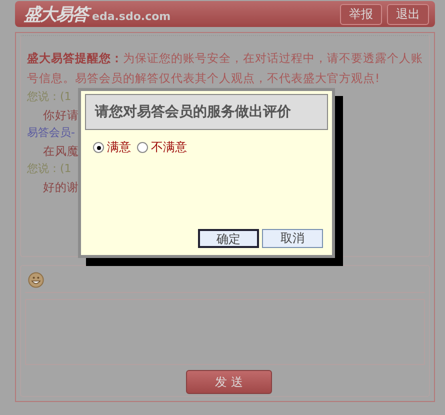 This screenshot has width=445, height=415. What do you see at coordinates (408, 14) in the screenshot?
I see `header-button: 退出` at bounding box center [408, 14].